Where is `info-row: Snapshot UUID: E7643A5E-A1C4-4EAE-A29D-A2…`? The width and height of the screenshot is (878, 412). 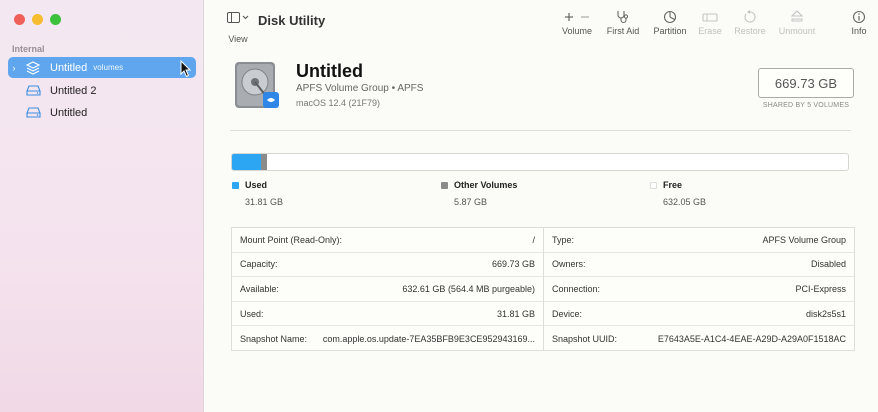 info-row: Snapshot UUID: E7643A5E-A1C4-4EAE-A29D-A2… is located at coordinates (699, 338).